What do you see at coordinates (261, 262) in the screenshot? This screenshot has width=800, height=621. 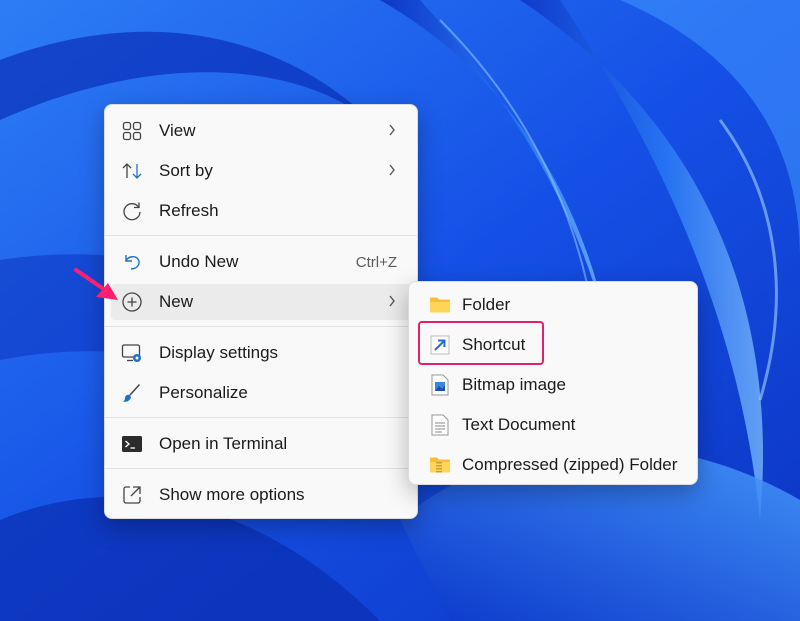 I see `menu-item-undo-new: Undo New Ctrl+Z` at bounding box center [261, 262].